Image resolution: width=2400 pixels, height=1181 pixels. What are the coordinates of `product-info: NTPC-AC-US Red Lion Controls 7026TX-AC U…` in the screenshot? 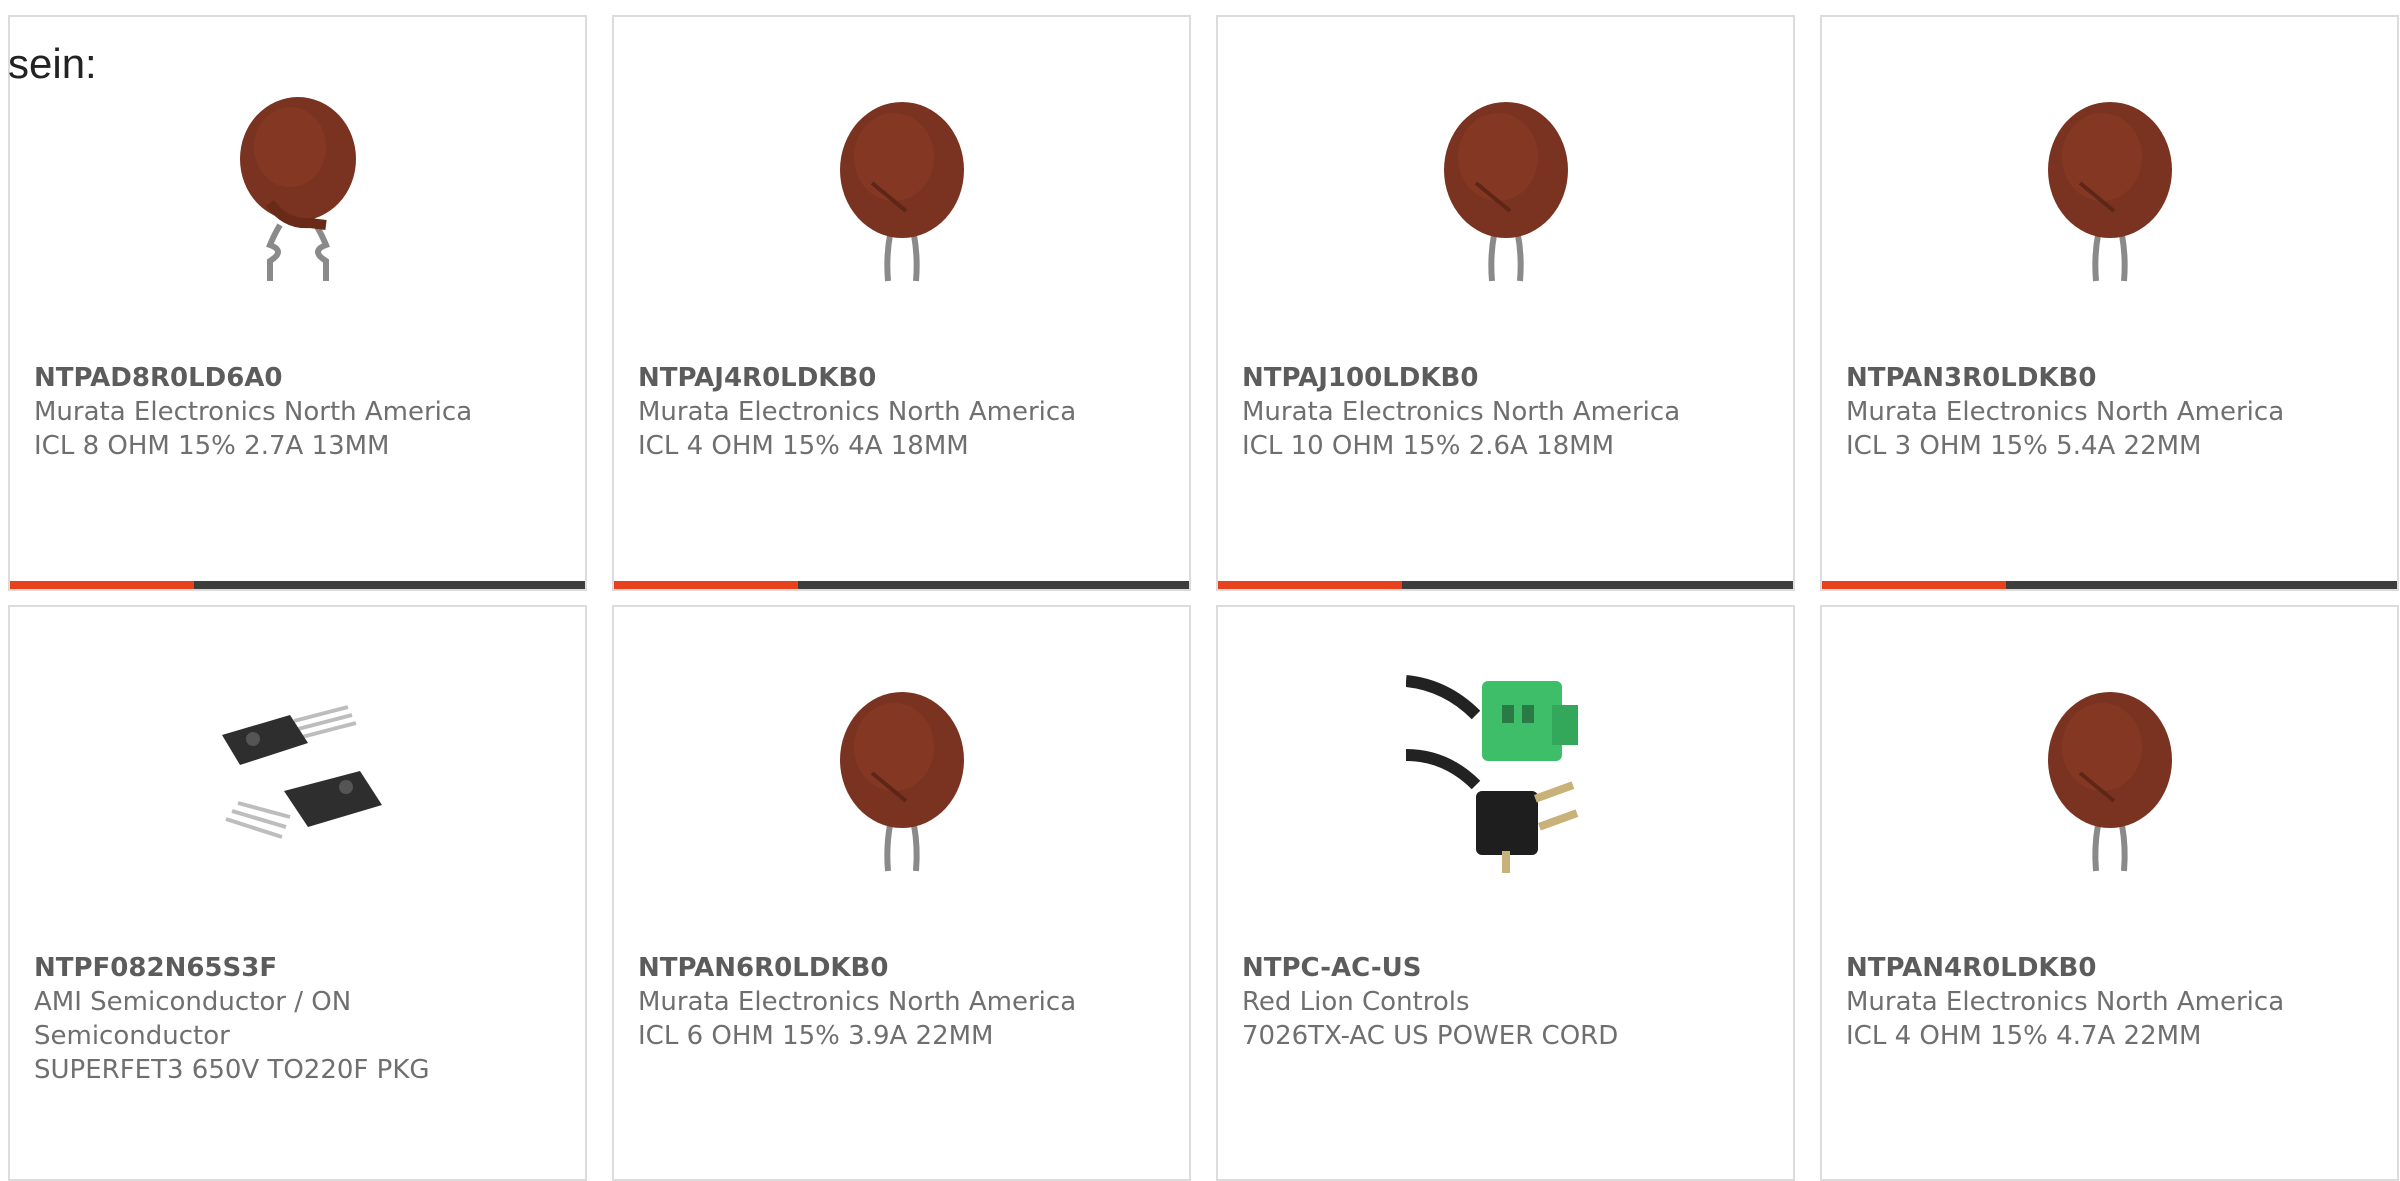 It's located at (1502, 1002).